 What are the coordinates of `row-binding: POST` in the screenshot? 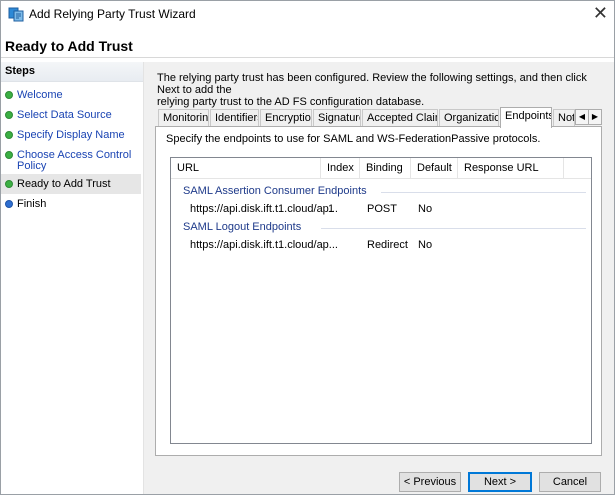 It's located at (382, 209).